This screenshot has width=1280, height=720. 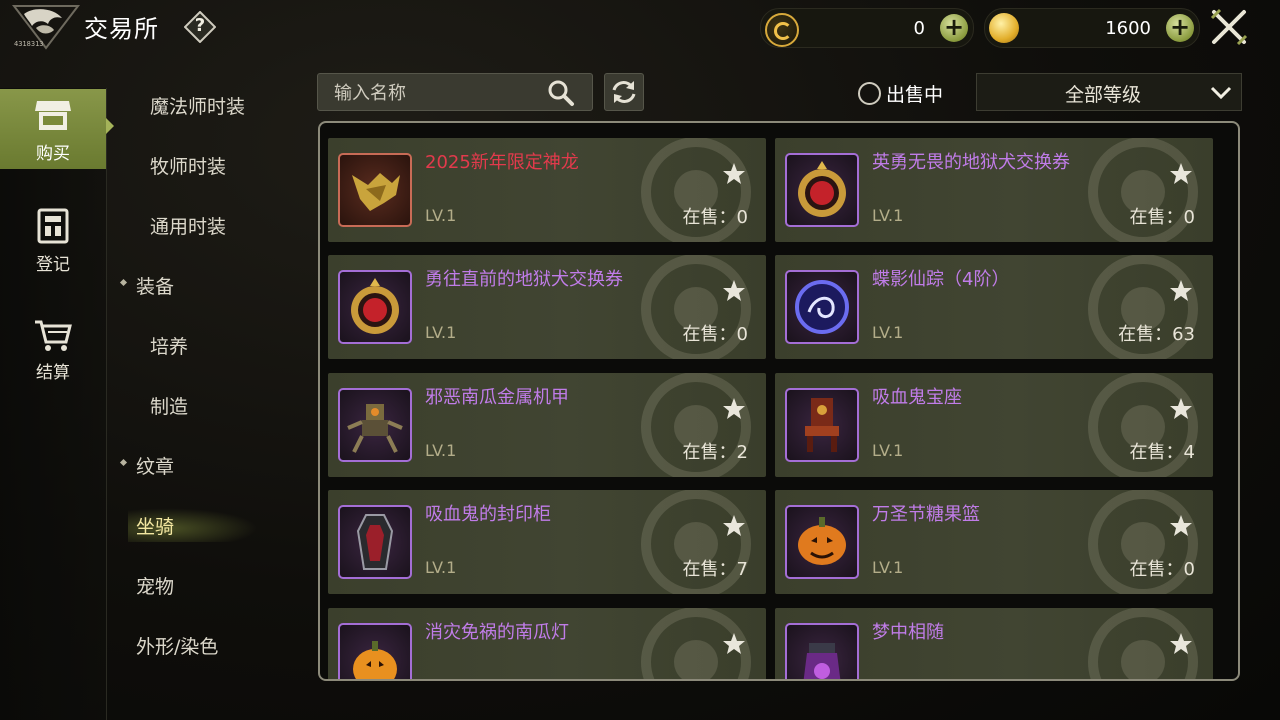 I want to click on category-group: 纹章, so click(x=208, y=464).